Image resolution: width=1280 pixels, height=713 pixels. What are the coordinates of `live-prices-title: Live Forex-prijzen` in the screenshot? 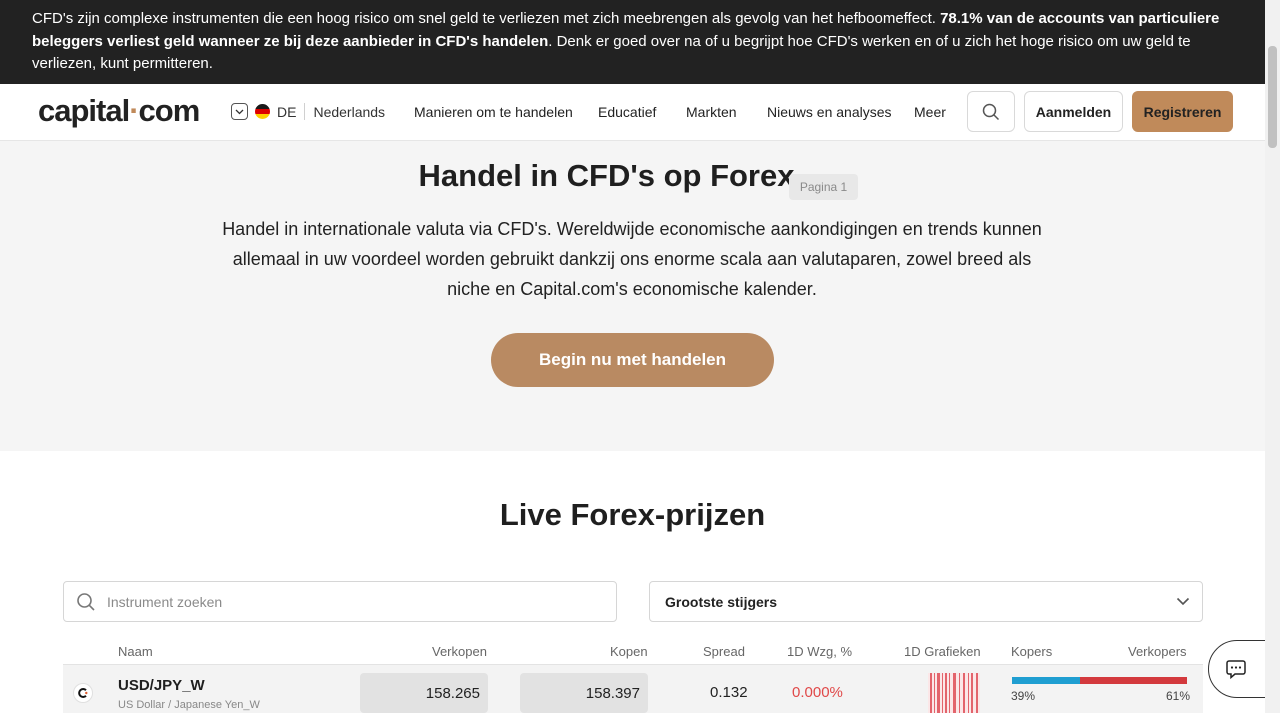 It's located at (632, 514).